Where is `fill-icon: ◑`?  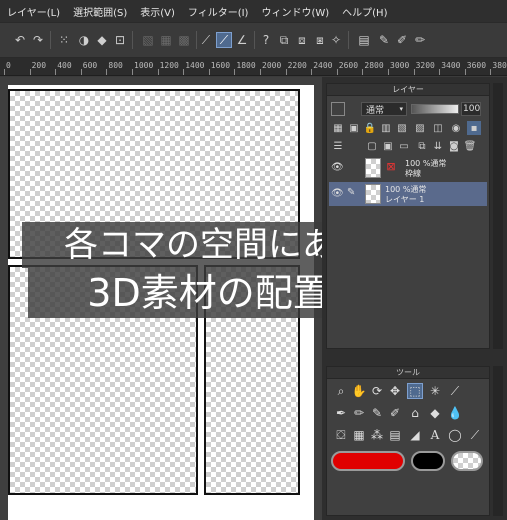 fill-icon: ◑ is located at coordinates (84, 40).